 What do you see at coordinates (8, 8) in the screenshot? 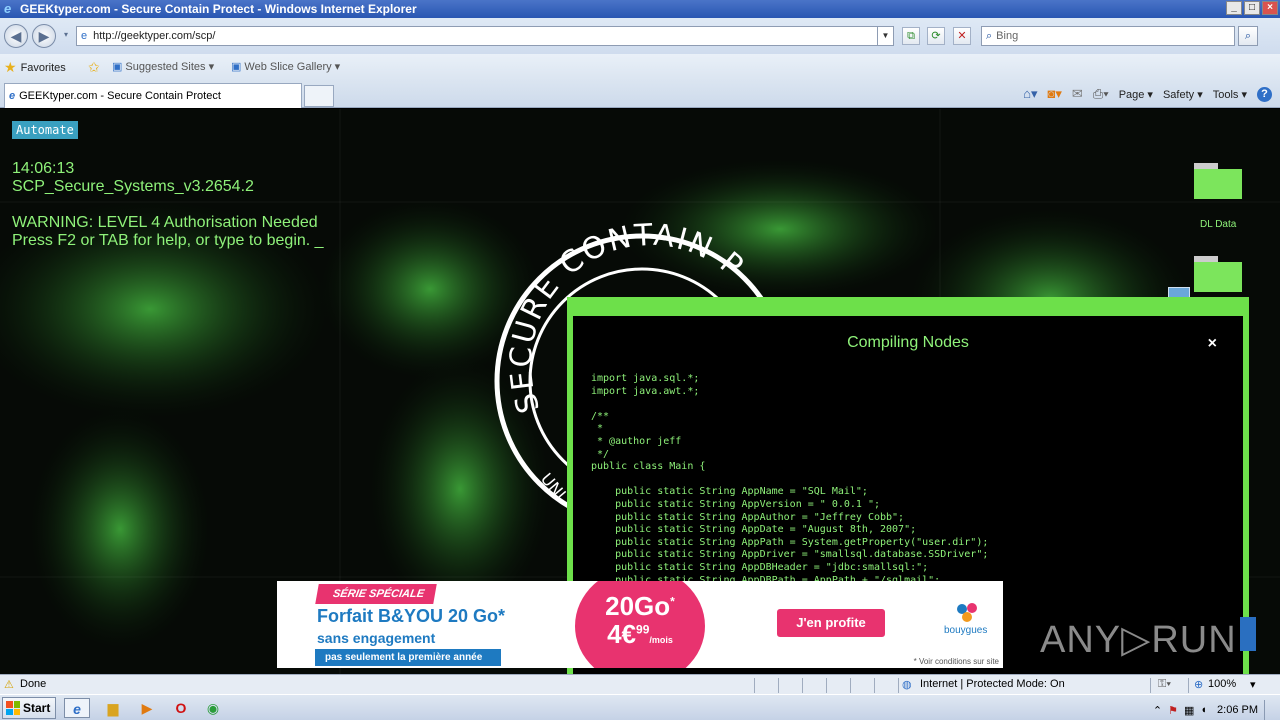
I see `ie-logo-icon: e` at bounding box center [8, 8].